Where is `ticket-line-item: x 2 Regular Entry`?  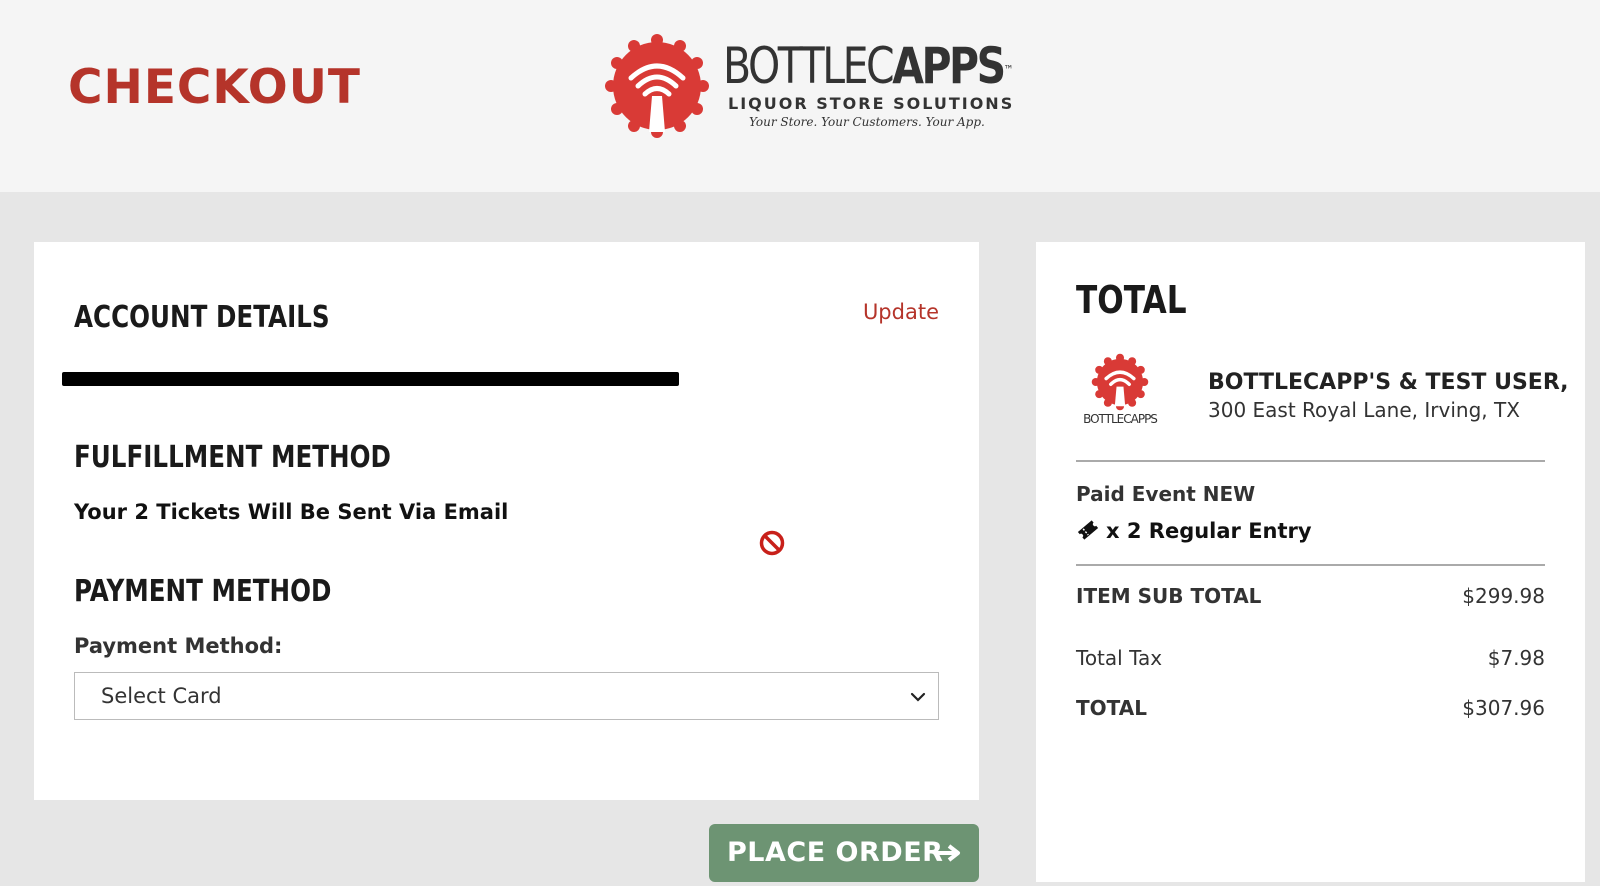 ticket-line-item: x 2 Regular Entry is located at coordinates (1194, 531).